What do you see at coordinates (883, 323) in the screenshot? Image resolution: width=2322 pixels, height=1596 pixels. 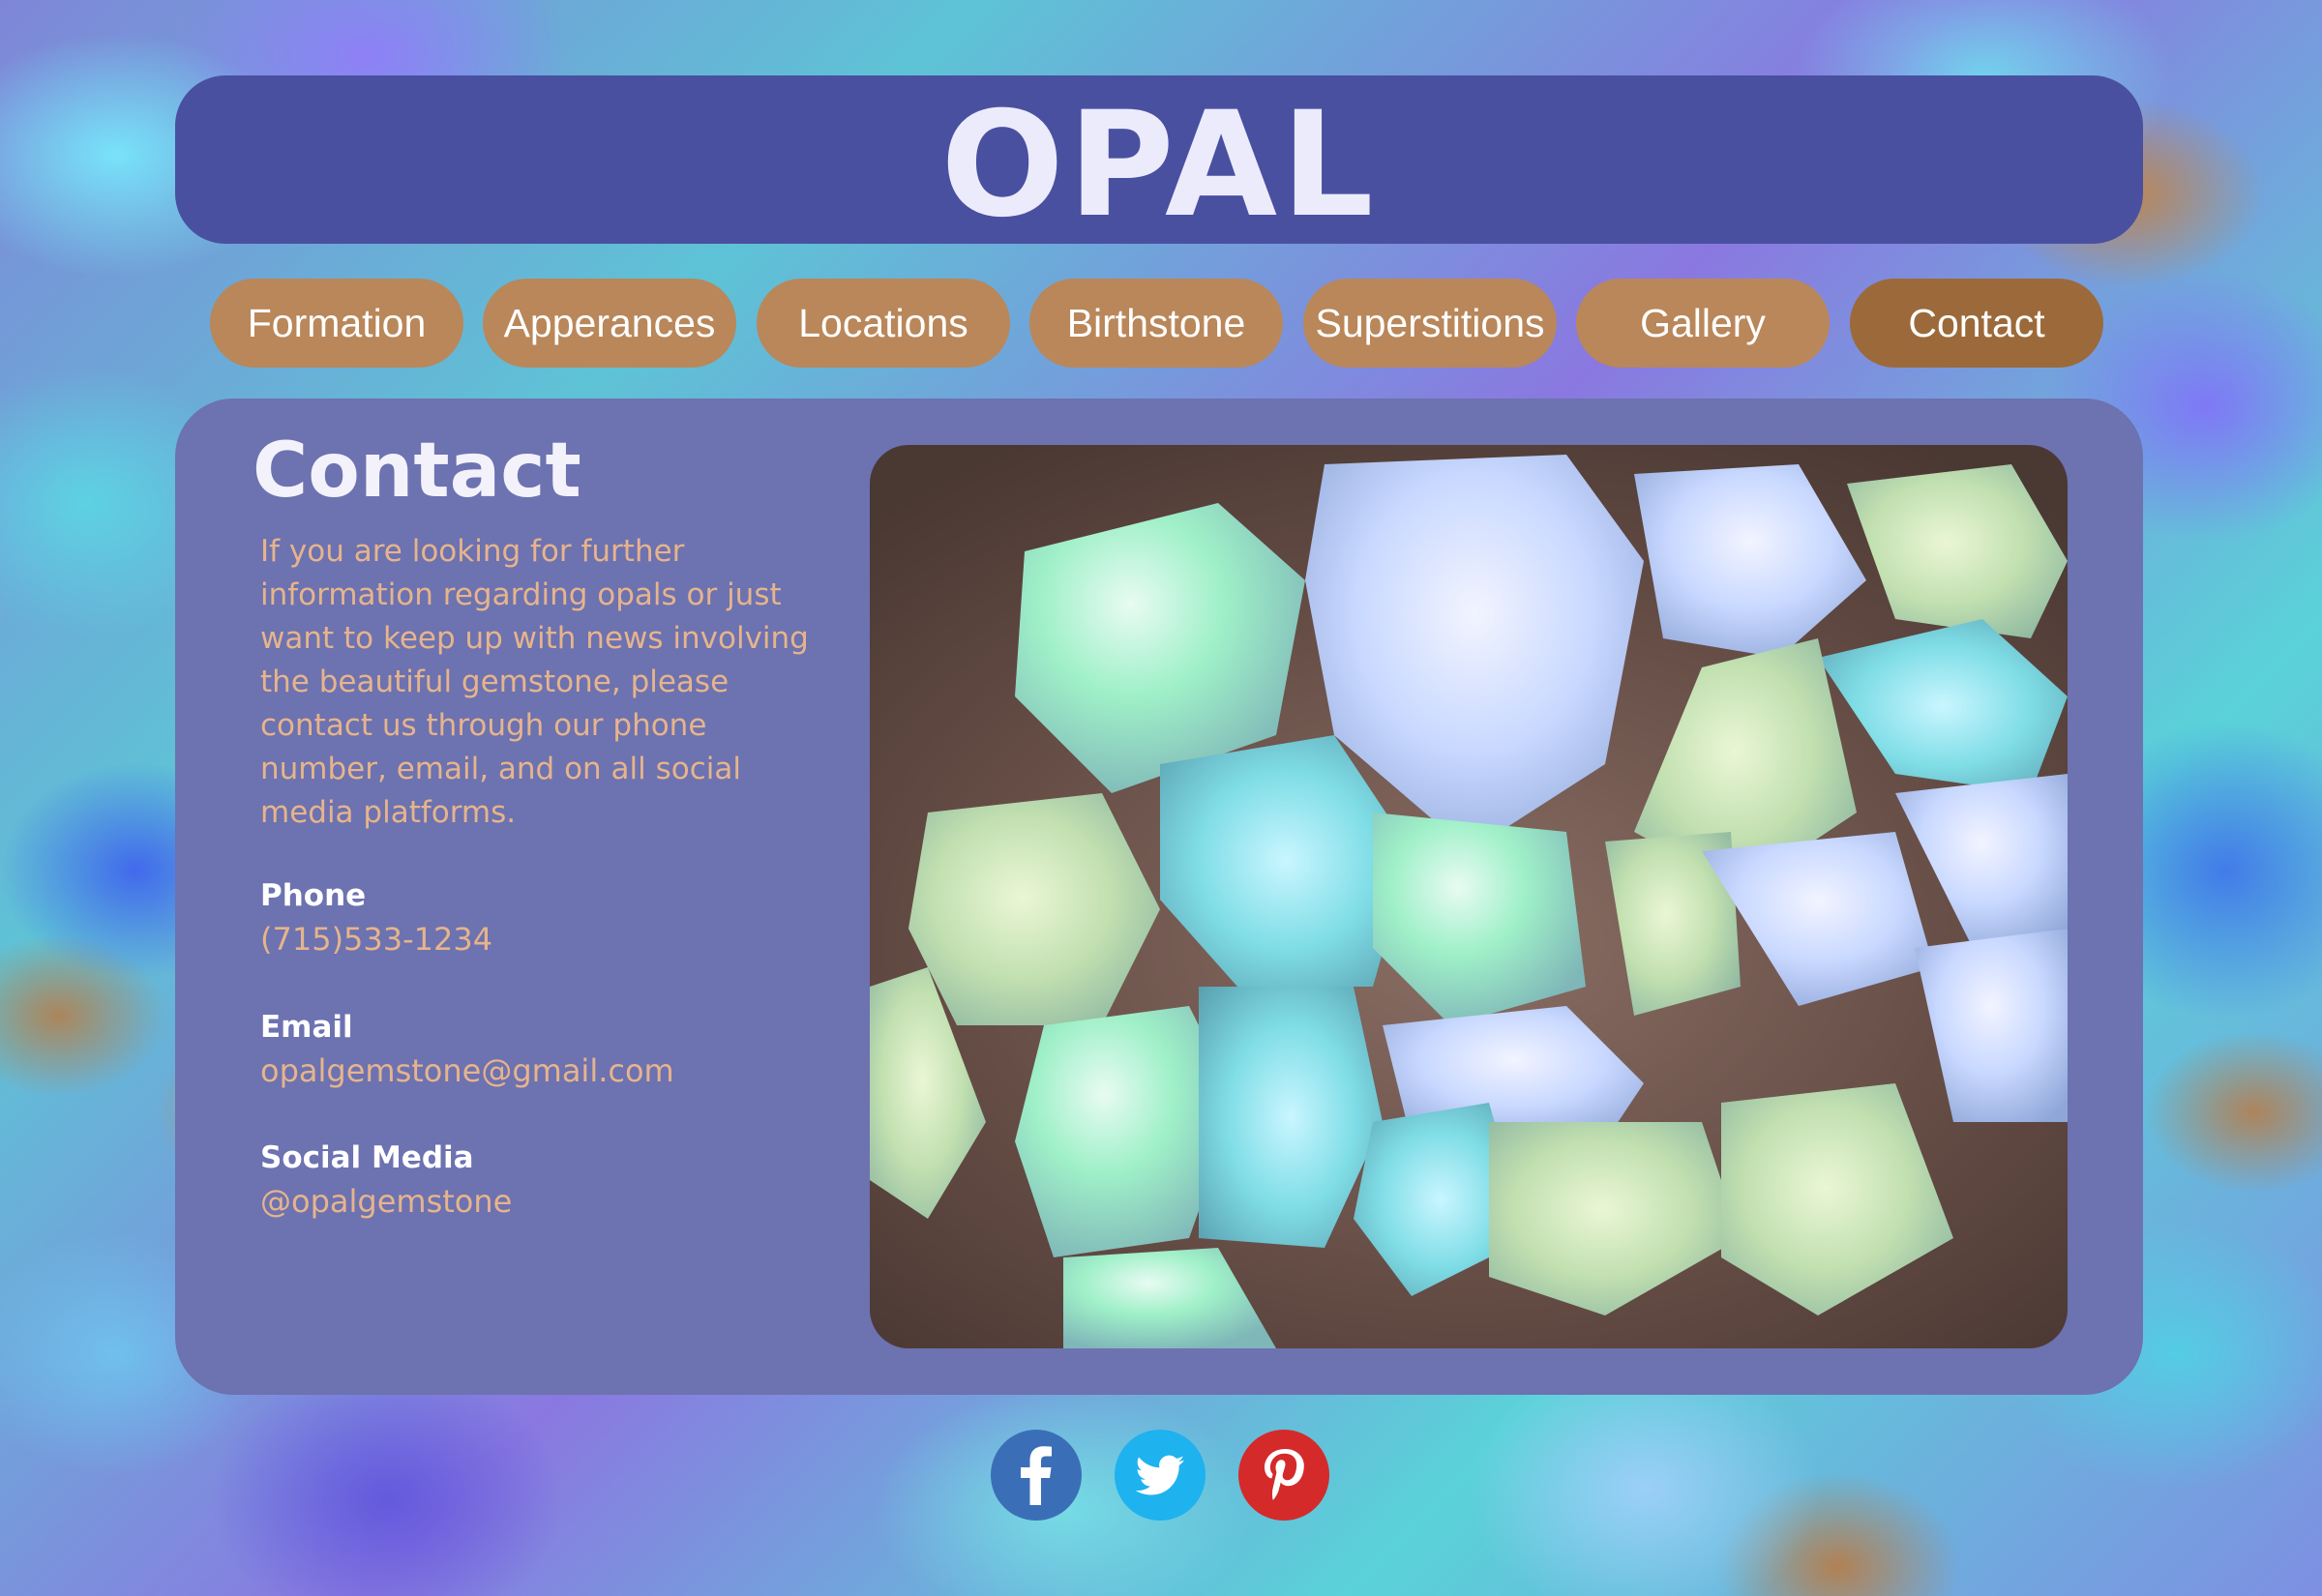 I see `nav-item-locations: Locations` at bounding box center [883, 323].